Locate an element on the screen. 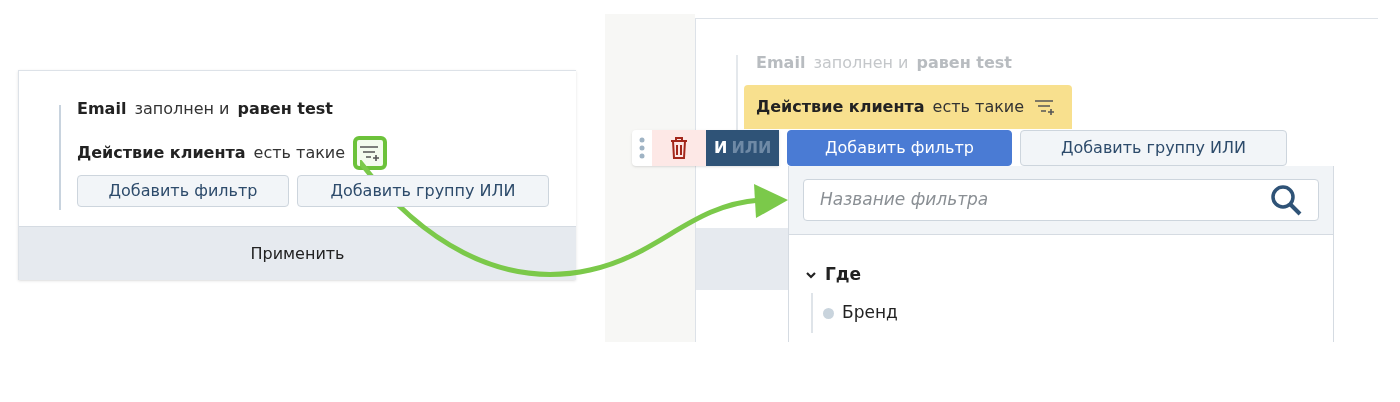 Image resolution: width=1400 pixels, height=402 pixels. trash-icon is located at coordinates (679, 148).